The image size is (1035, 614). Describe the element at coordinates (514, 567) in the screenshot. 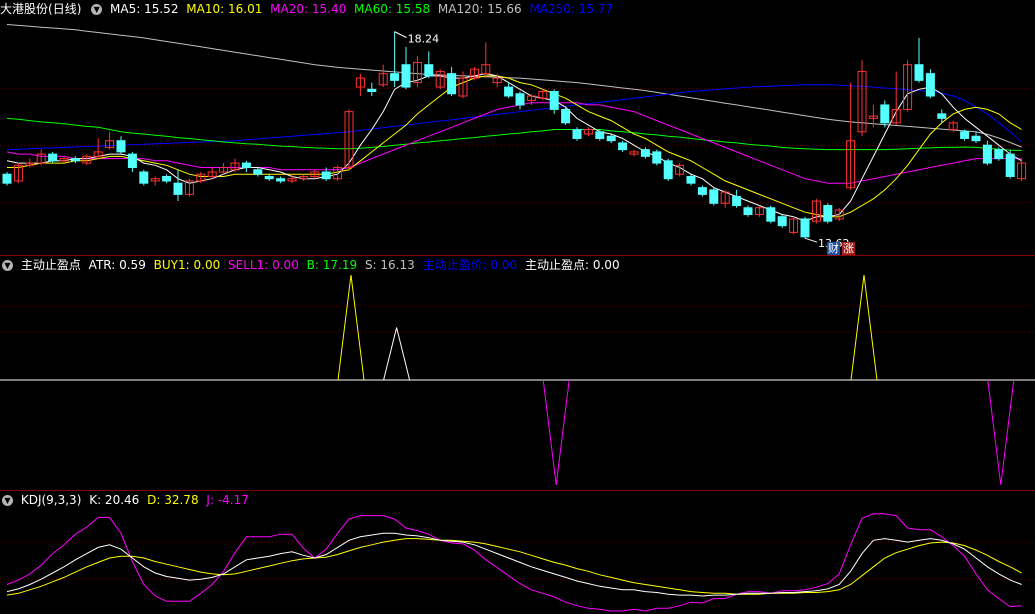

I see `kdj-d-line` at that location.